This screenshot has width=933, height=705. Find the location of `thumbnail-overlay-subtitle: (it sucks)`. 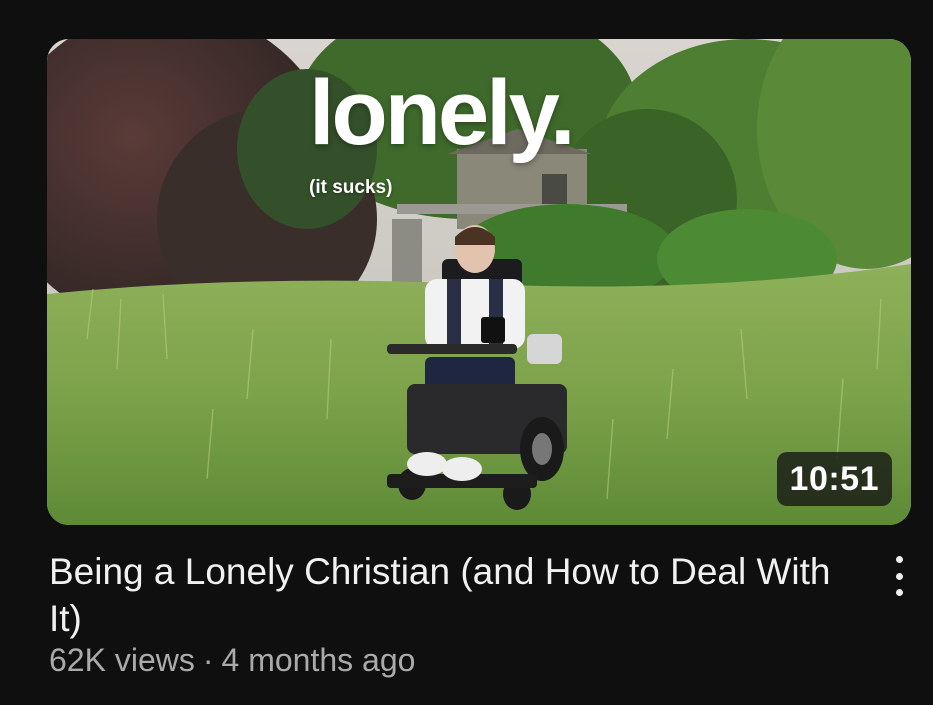

thumbnail-overlay-subtitle: (it sucks) is located at coordinates (351, 187).